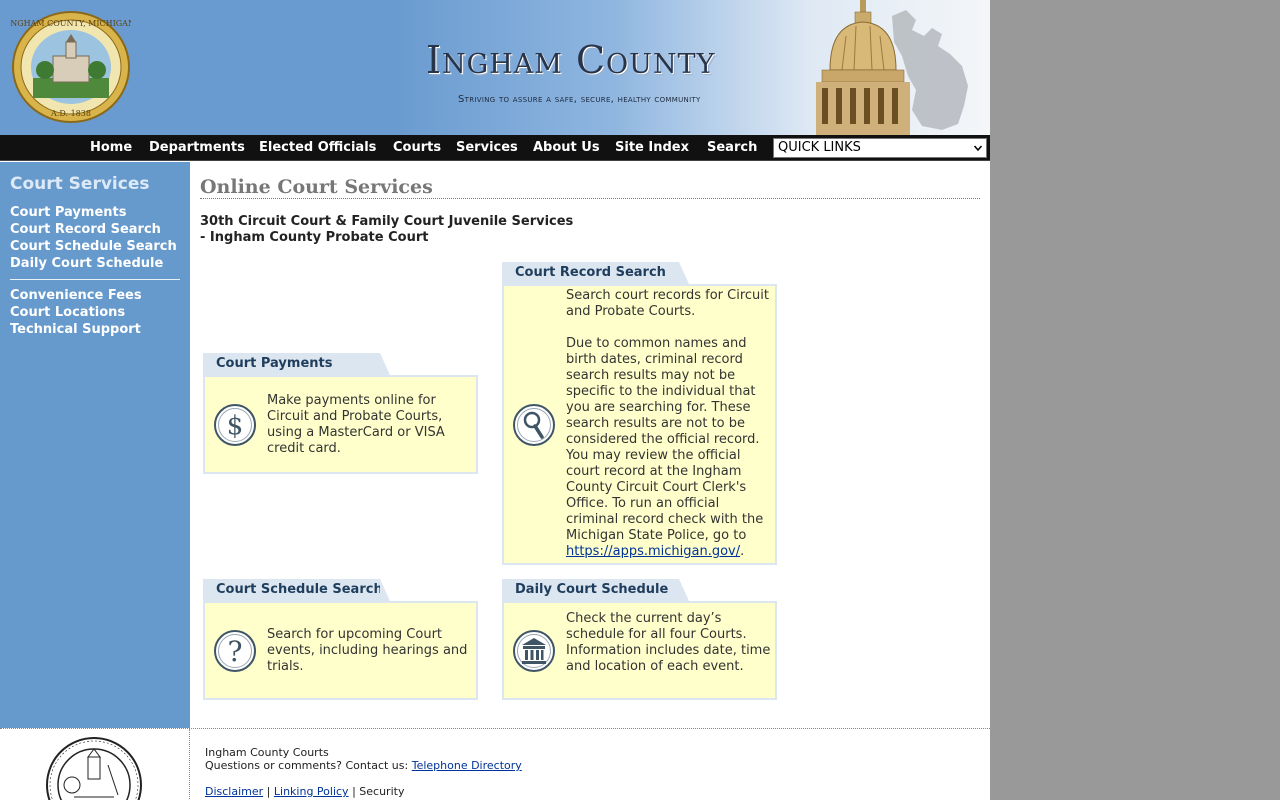 The height and width of the screenshot is (800, 1280). Describe the element at coordinates (95, 279) in the screenshot. I see `sidebar-divider` at that location.